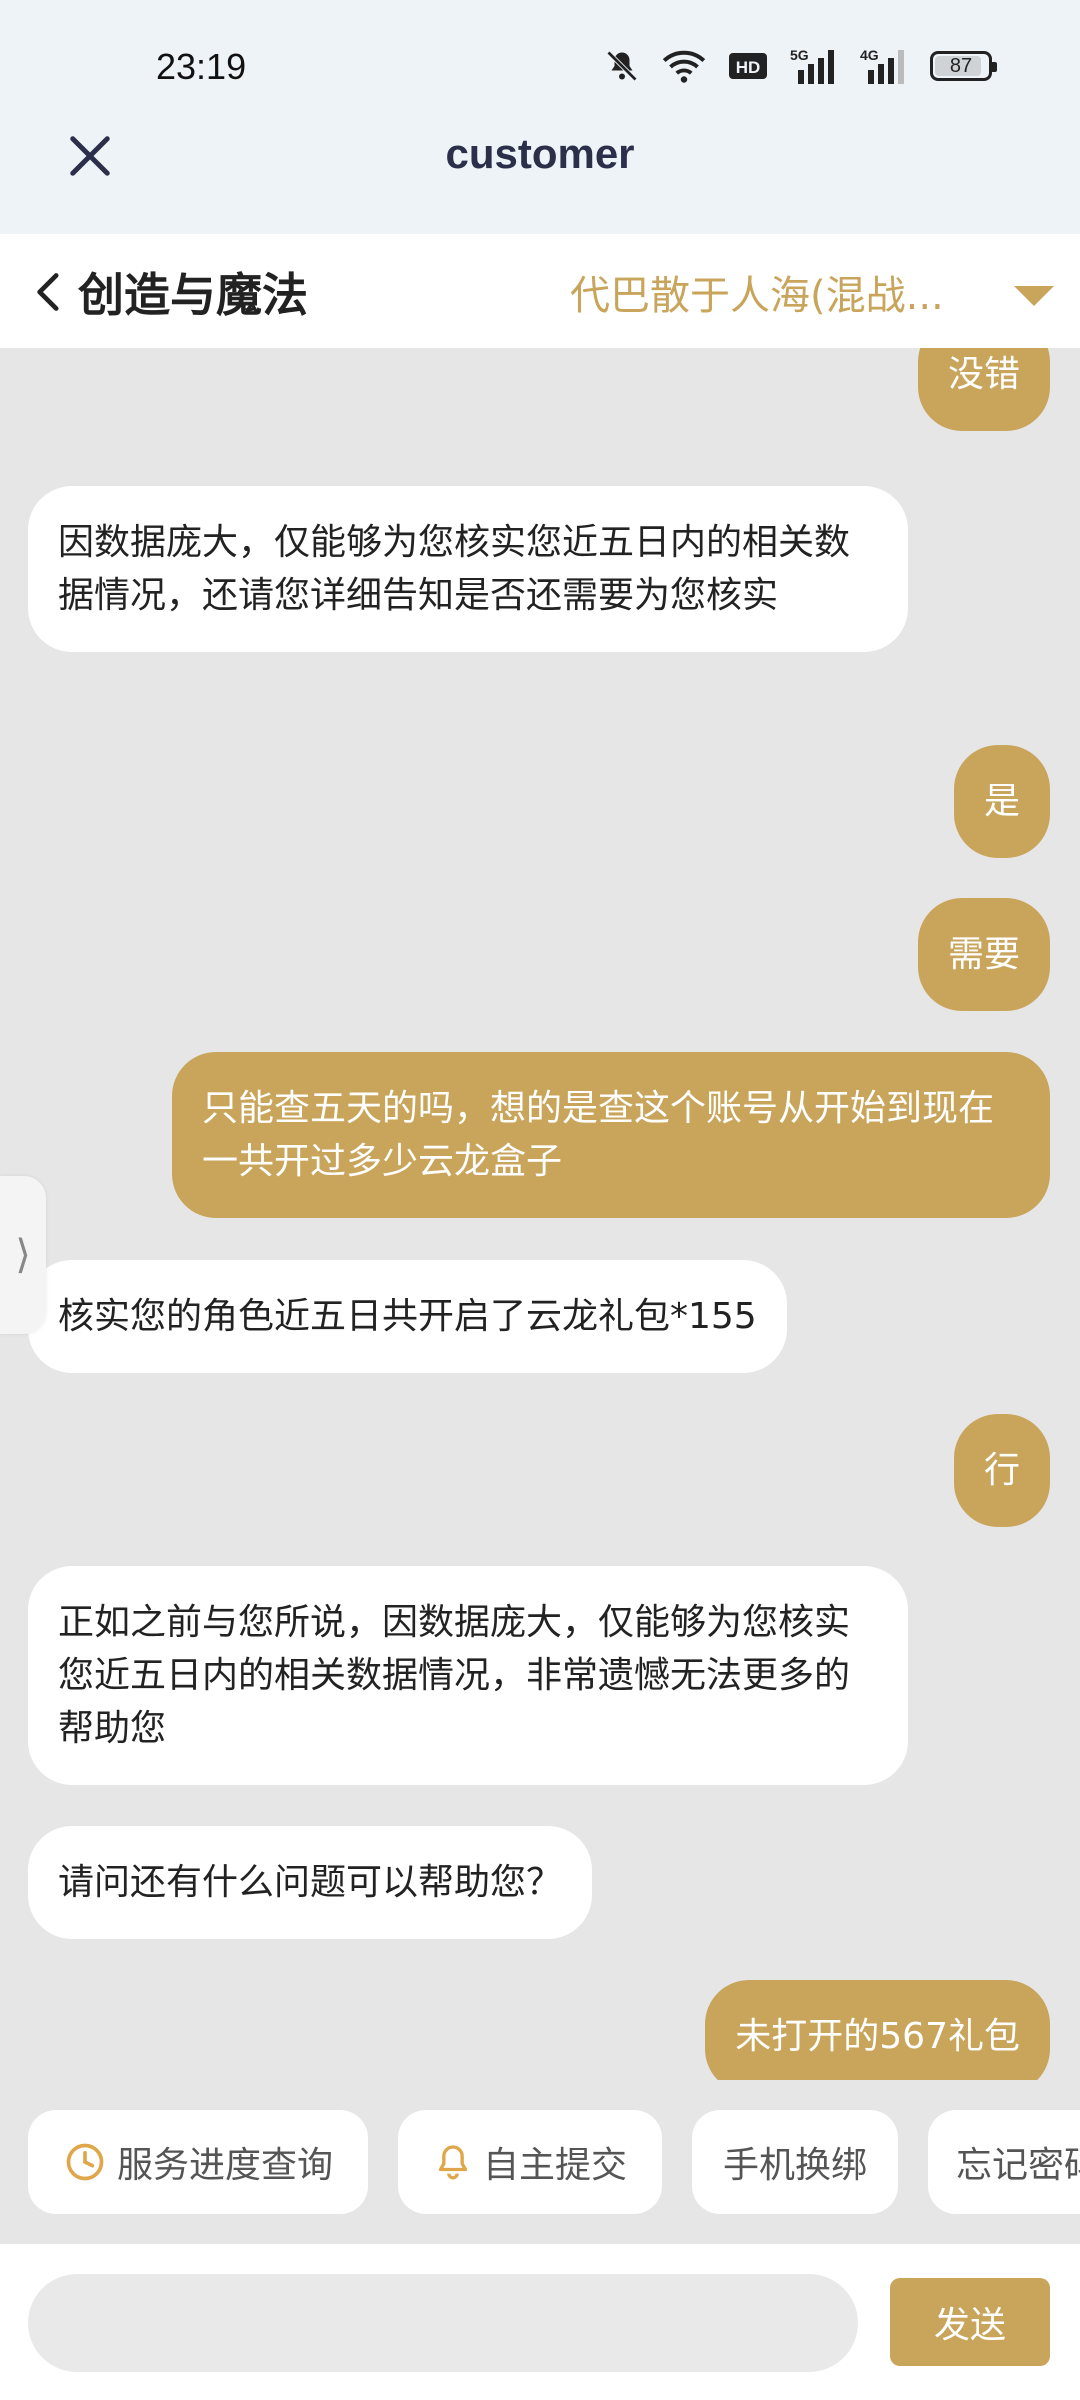  I want to click on hd-label: HD, so click(748, 67).